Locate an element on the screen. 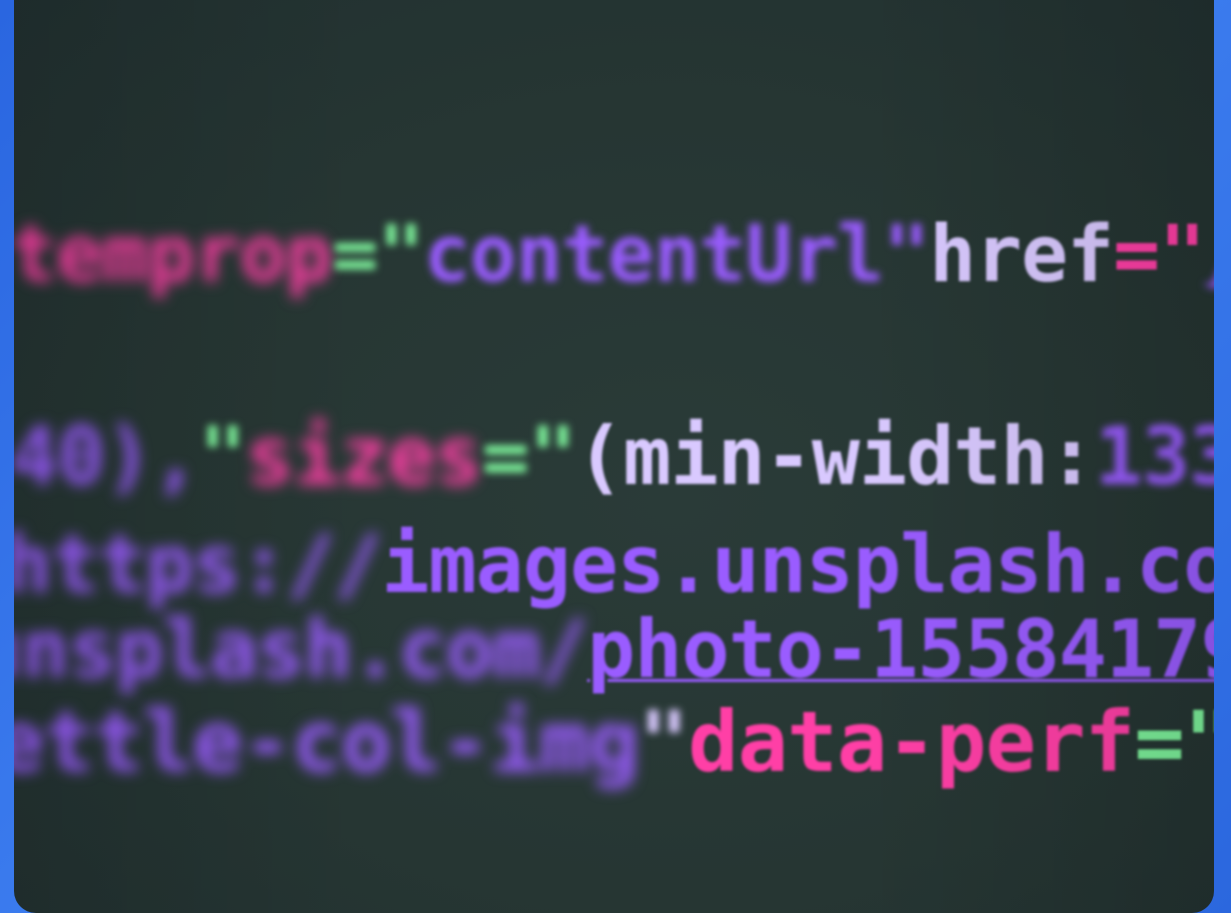  code-token: 1335px) is located at coordinates (1154, 456).